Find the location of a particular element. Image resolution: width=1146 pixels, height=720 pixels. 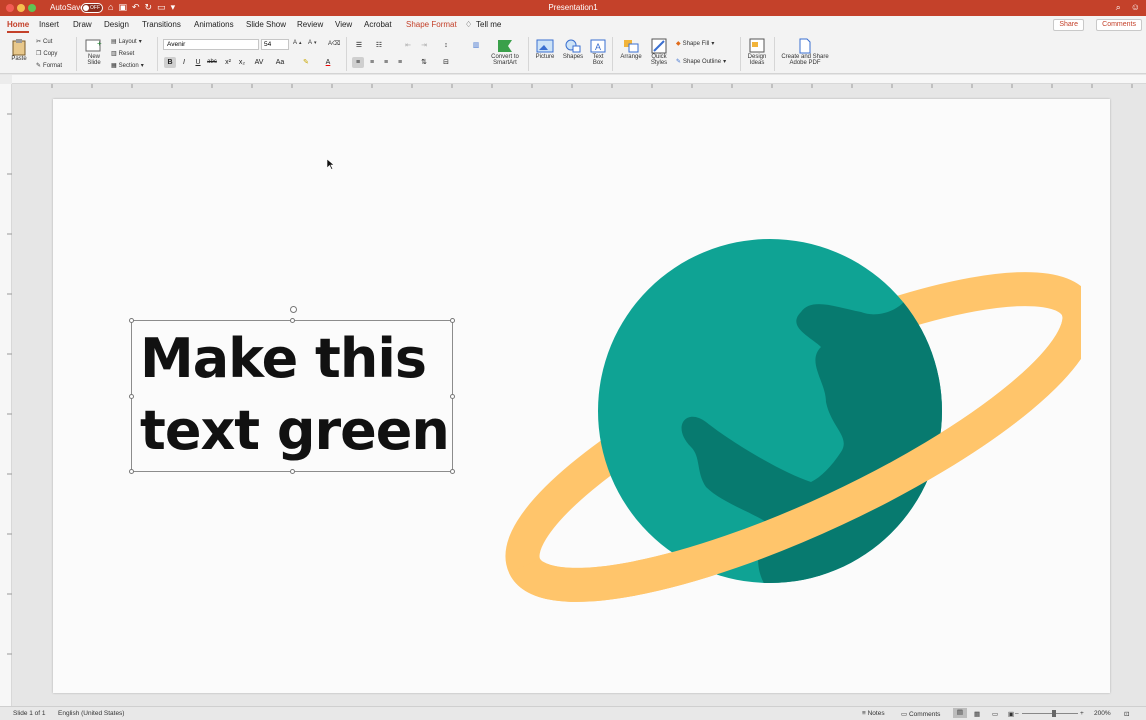

slide-text: Make this text green is located at coordinates (295, 395).